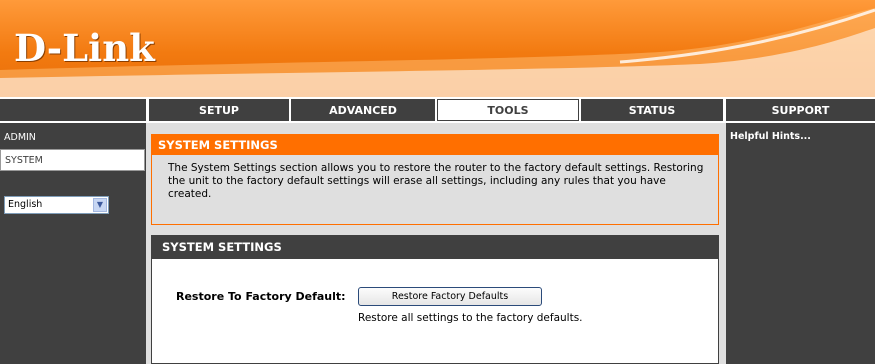 The height and width of the screenshot is (364, 875). What do you see at coordinates (25, 204) in the screenshot?
I see `language-select-value: English` at bounding box center [25, 204].